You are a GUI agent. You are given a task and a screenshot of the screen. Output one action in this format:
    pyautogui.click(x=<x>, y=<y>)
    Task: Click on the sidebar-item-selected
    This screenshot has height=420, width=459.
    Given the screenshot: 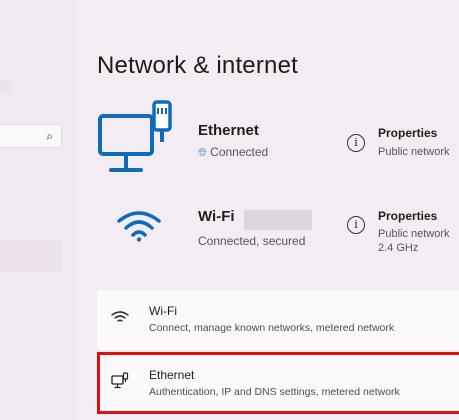 What is the action you would take?
    pyautogui.click(x=31, y=256)
    